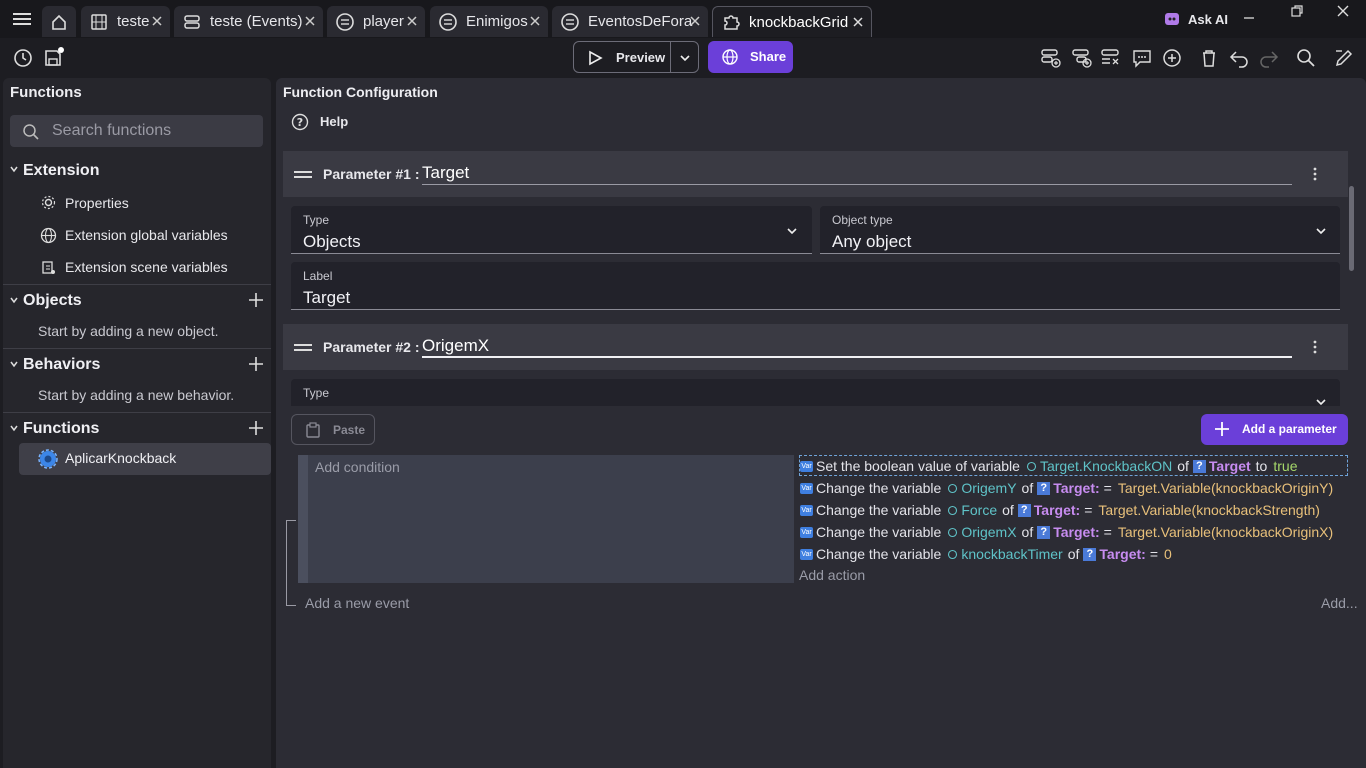 The image size is (1366, 768). What do you see at coordinates (806, 554) in the screenshot?
I see `variable-icon: Var` at bounding box center [806, 554].